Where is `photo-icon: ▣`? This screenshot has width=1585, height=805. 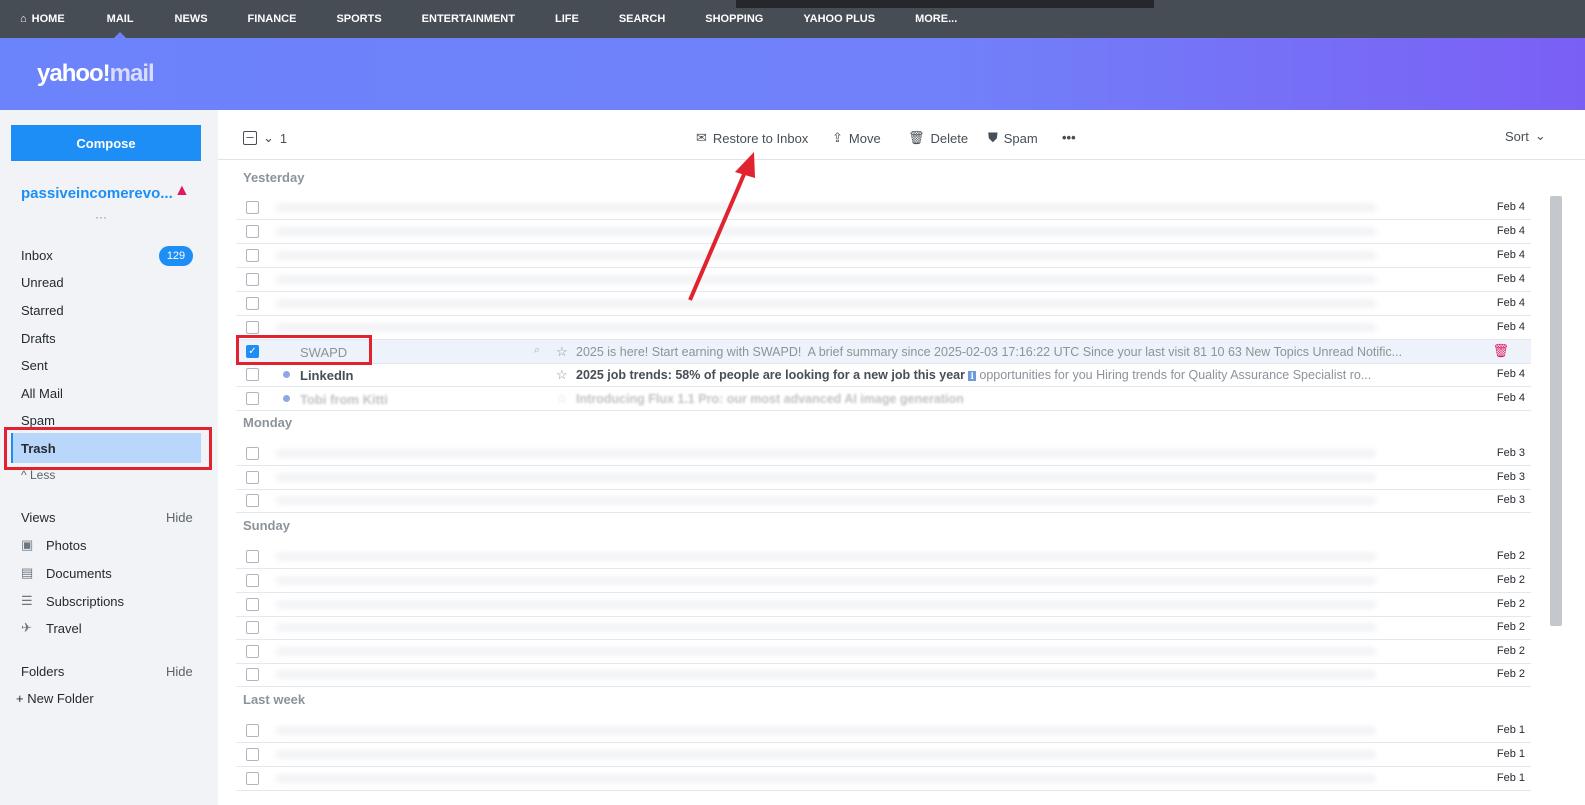
photo-icon: ▣ is located at coordinates (27, 544).